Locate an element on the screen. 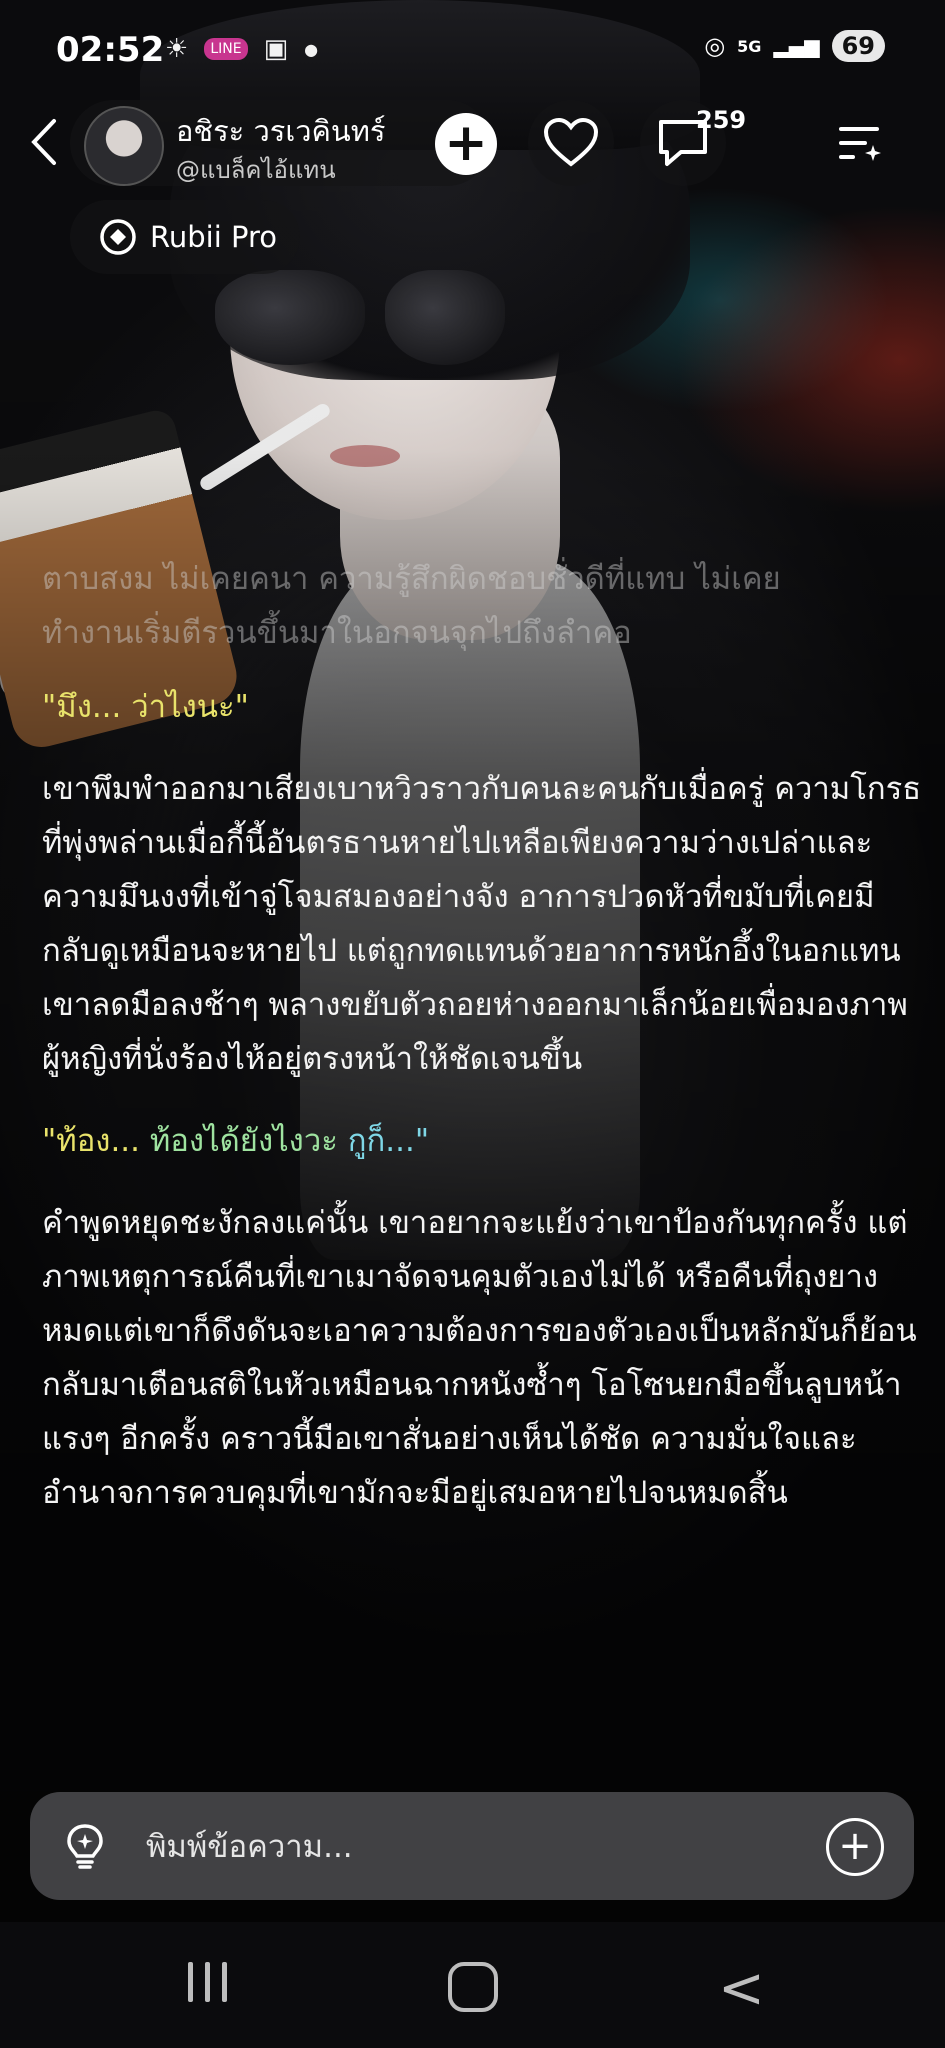 This screenshot has width=945, height=2048. status-system-icons: ◎ 5G ▂▄▆ 69 is located at coordinates (794, 46).